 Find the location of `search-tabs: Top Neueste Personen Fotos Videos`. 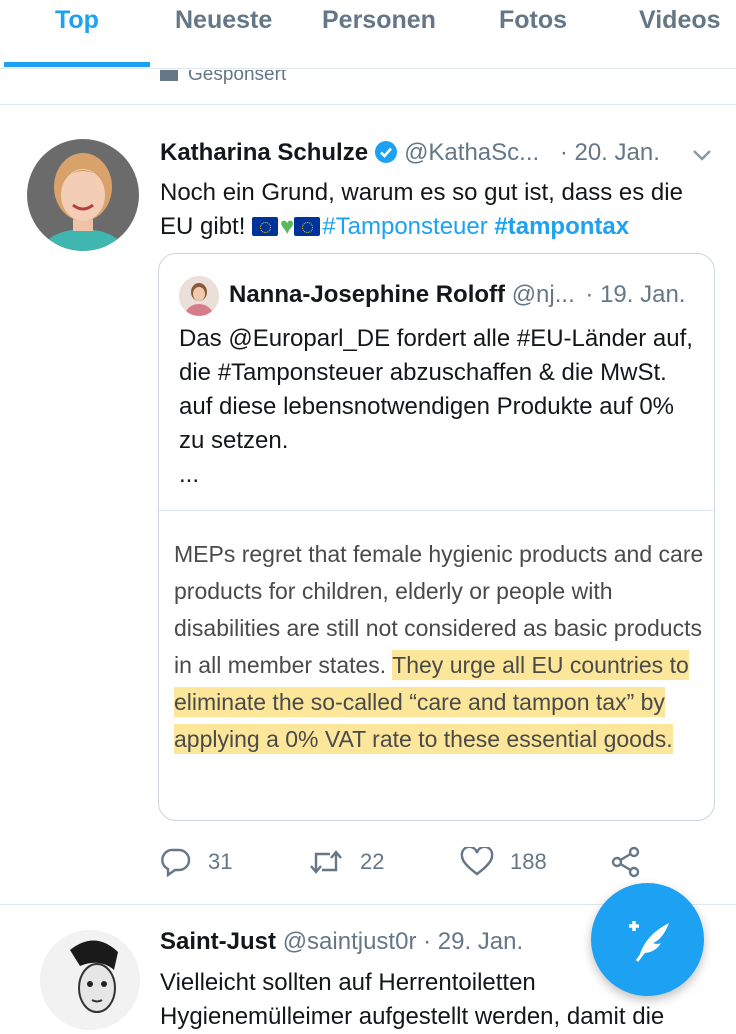

search-tabs: Top Neueste Personen Fotos Videos is located at coordinates (368, 34).